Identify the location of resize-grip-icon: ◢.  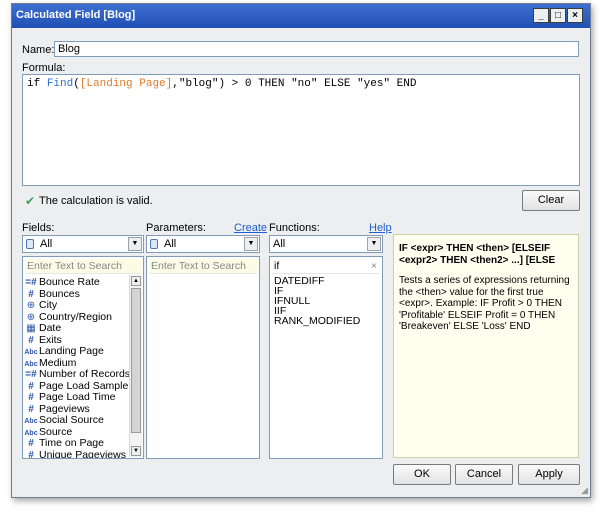
(584, 490).